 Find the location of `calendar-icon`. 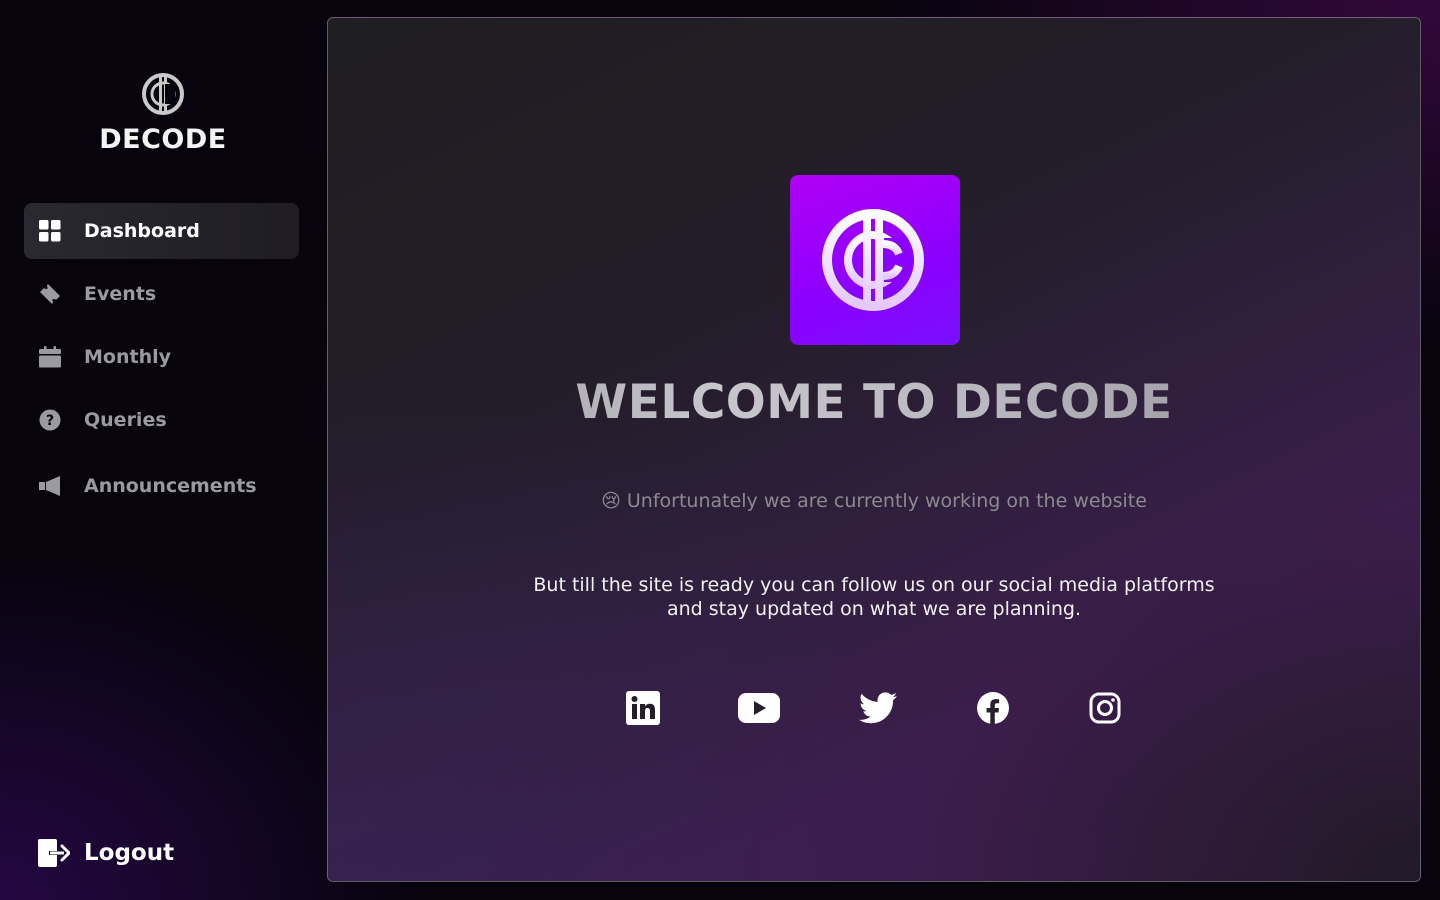

calendar-icon is located at coordinates (50, 357).